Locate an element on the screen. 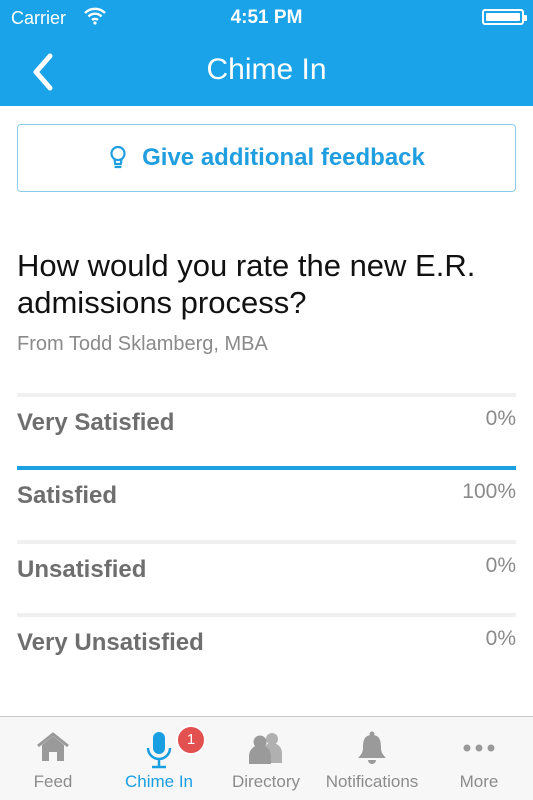 The width and height of the screenshot is (533, 800). navigation-header: Carrier 4:51 PM Chime In is located at coordinates (266, 53).